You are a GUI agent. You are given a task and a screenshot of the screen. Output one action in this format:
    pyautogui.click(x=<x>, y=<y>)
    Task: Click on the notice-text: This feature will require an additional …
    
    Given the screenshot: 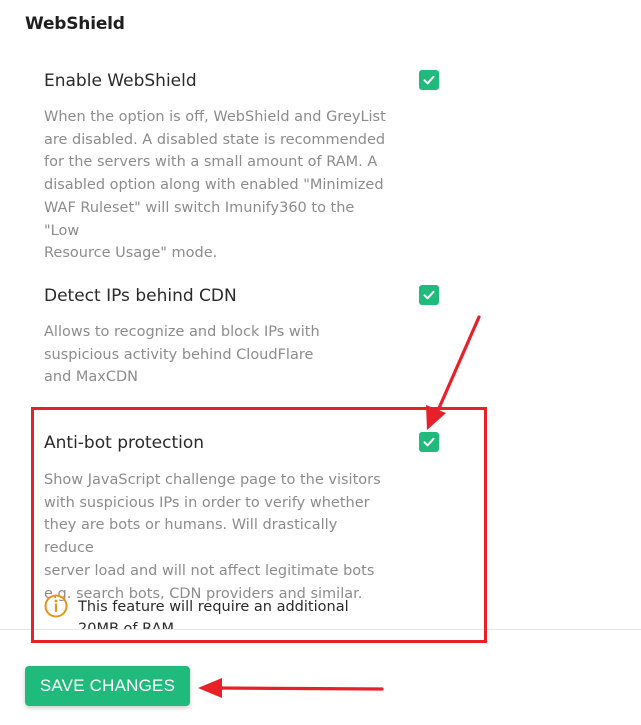 What is the action you would take?
    pyautogui.click(x=213, y=614)
    